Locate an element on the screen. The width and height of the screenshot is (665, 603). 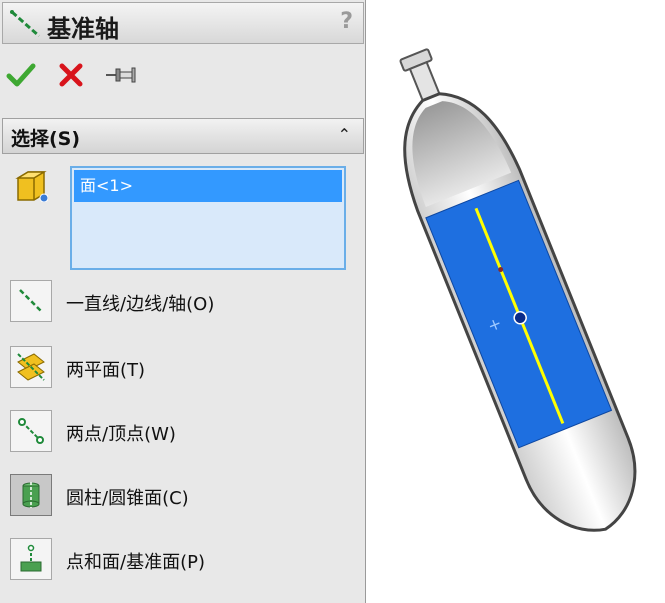
point-plane-icon is located at coordinates (31, 558).